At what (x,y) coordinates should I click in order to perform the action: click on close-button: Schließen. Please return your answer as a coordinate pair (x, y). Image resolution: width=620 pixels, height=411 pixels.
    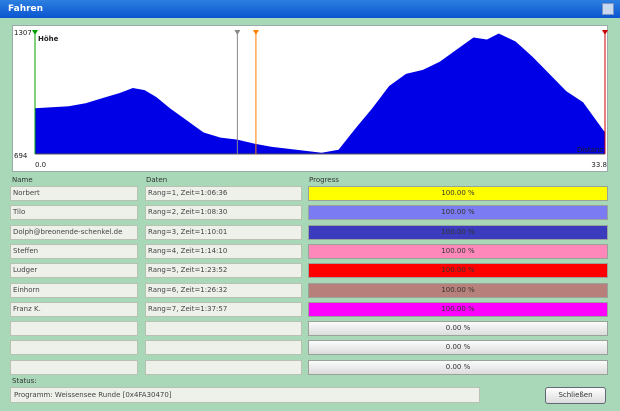
    Looking at the image, I should click on (575, 395).